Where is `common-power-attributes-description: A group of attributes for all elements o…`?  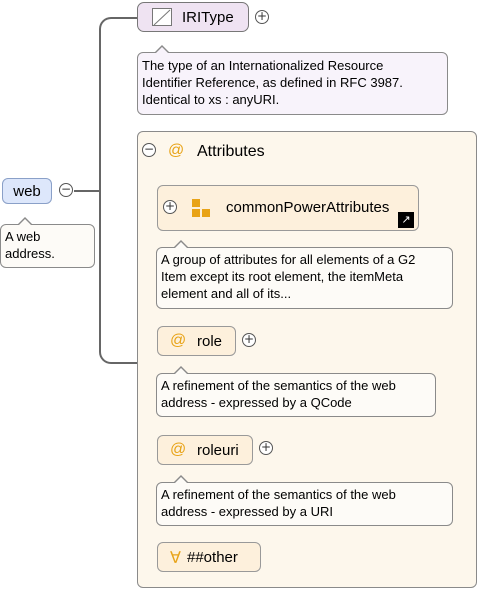 common-power-attributes-description: A group of attributes for all elements o… is located at coordinates (304, 274).